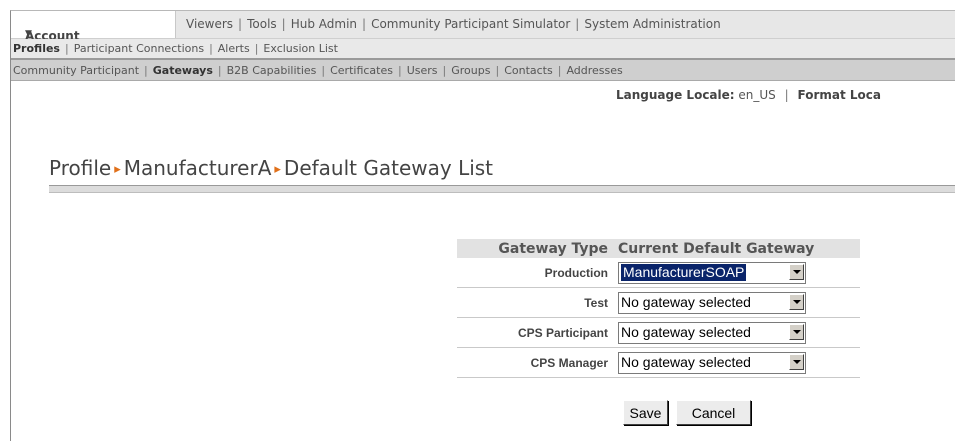 This screenshot has height=441, width=955. I want to click on breadcrumb-profile: Profile, so click(80, 168).